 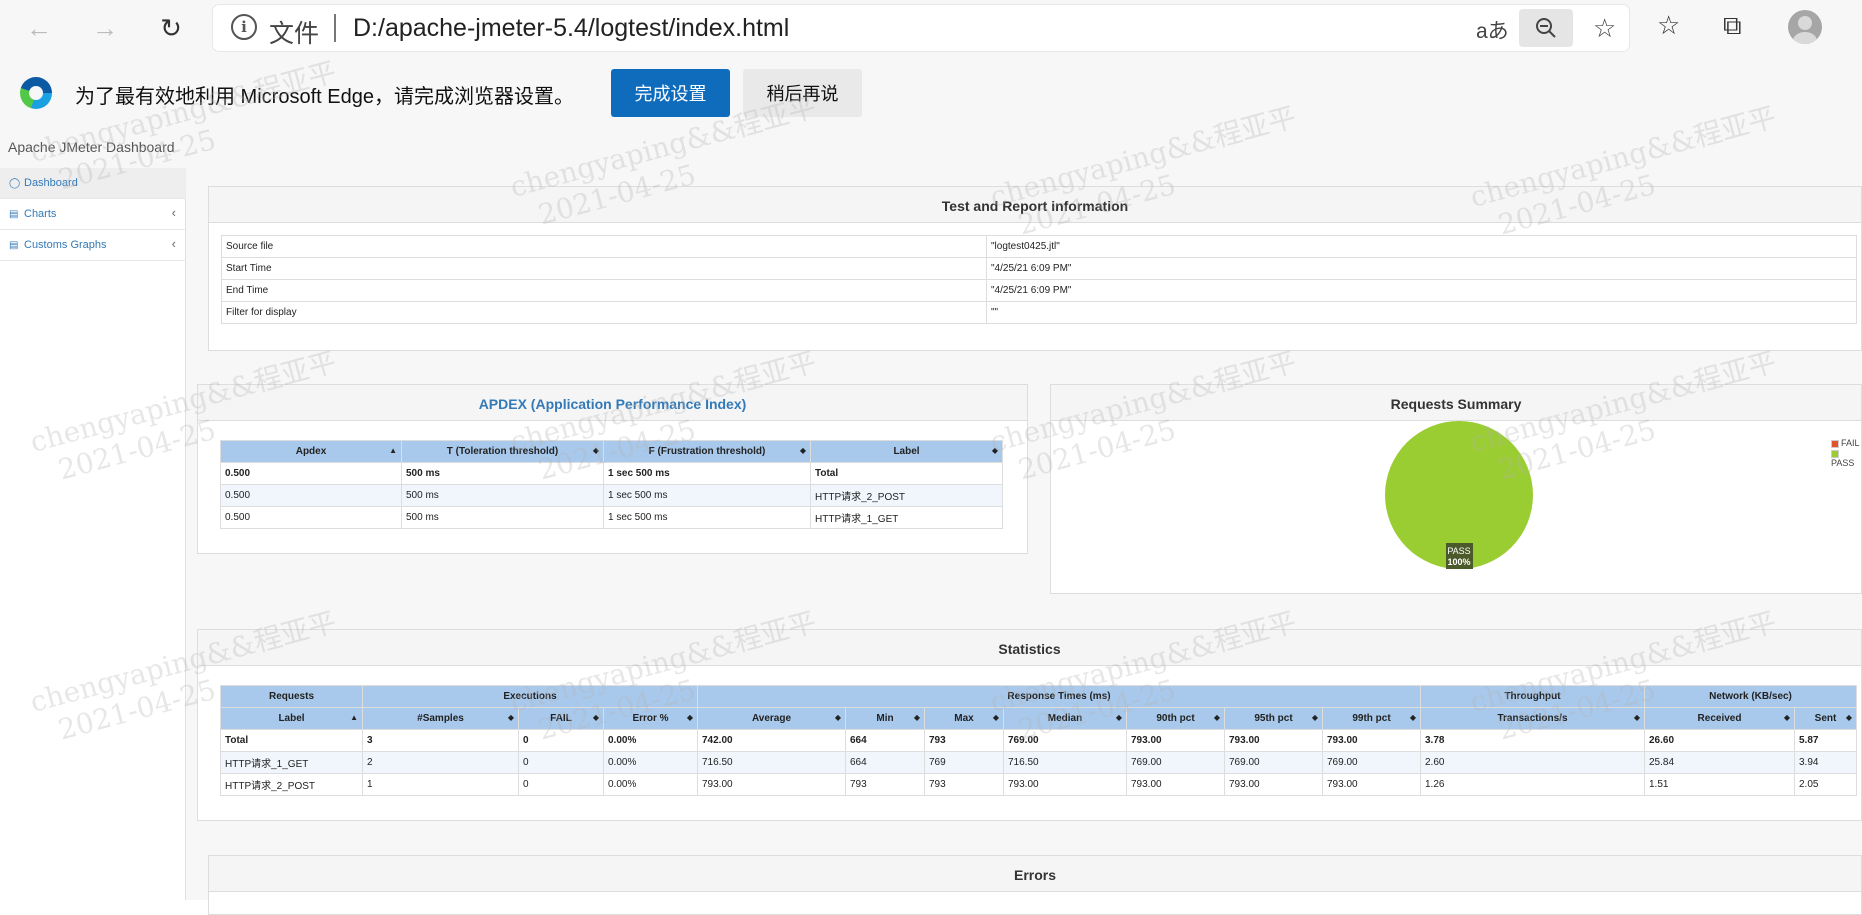 I want to click on info-value: "logtest0425.jtl", so click(x=1421, y=246).